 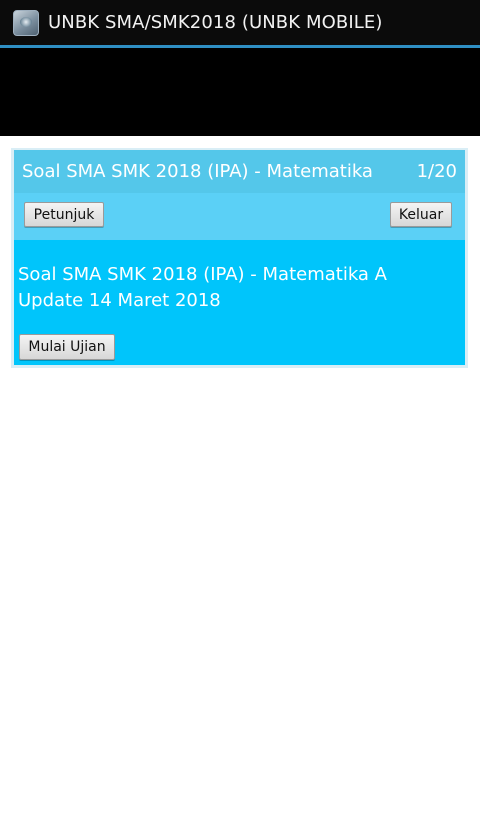 I want to click on help-button: Petunjuk, so click(x=64, y=214).